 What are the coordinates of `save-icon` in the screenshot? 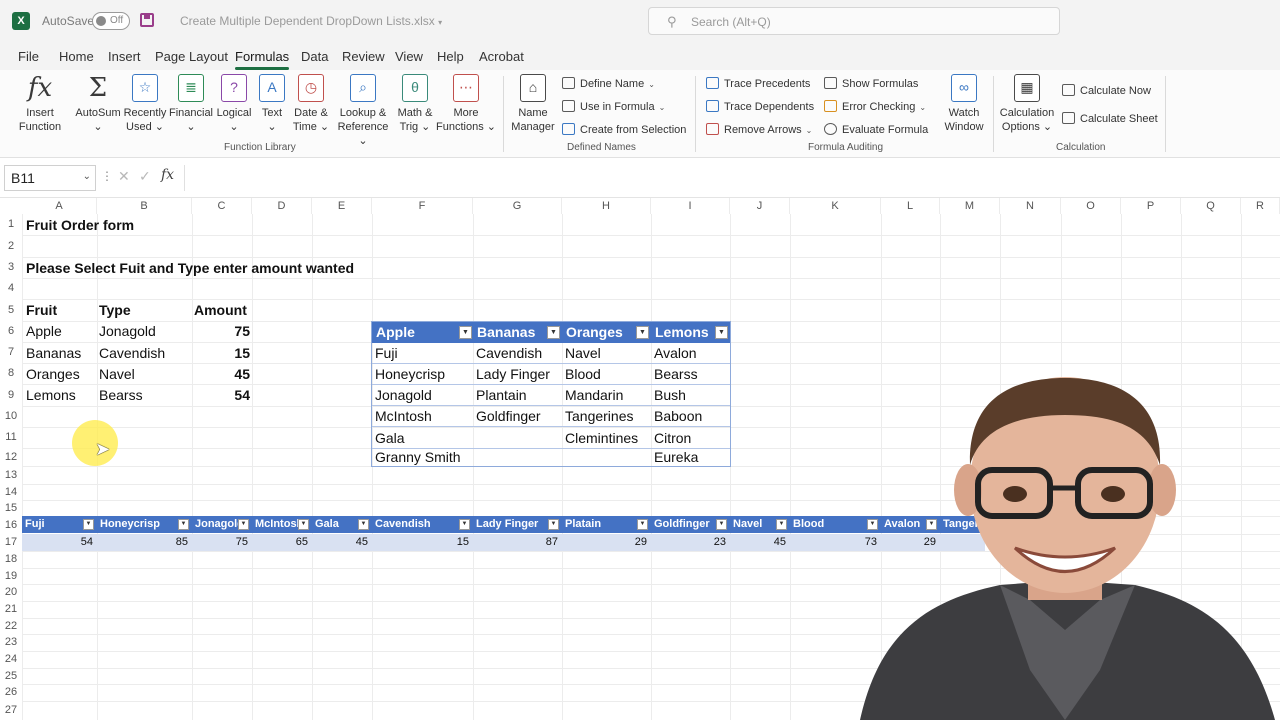 It's located at (147, 20).